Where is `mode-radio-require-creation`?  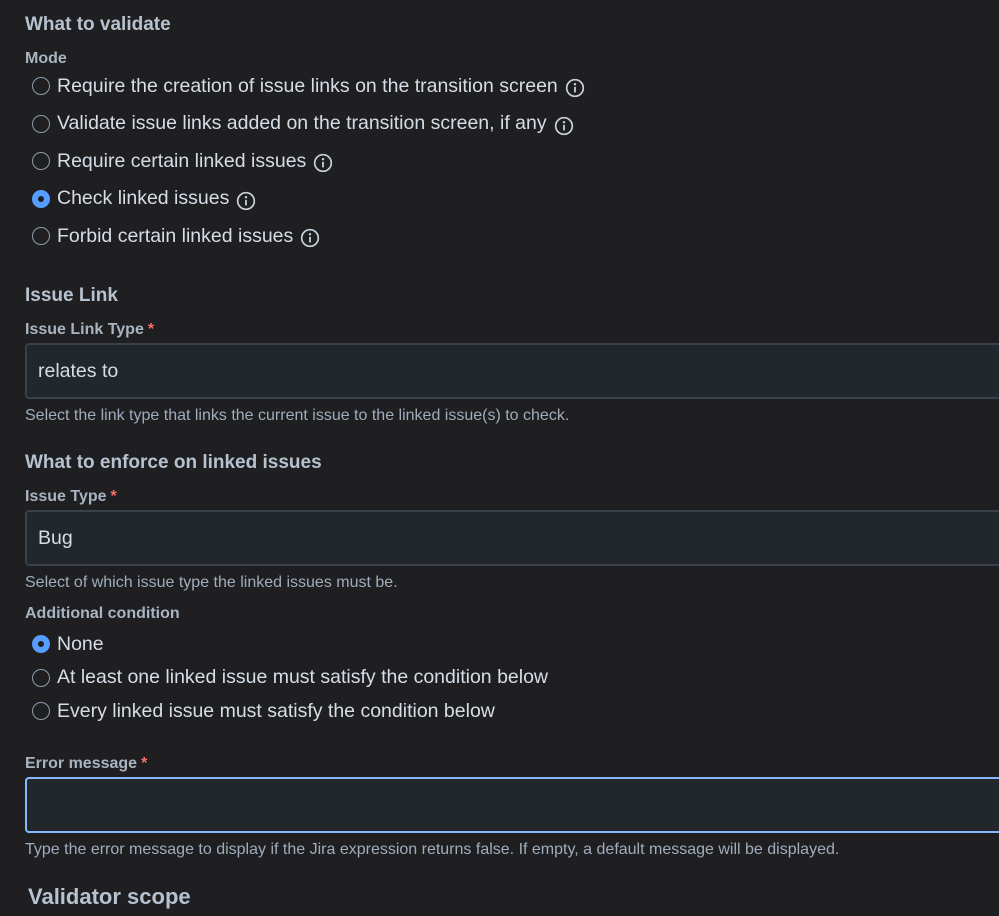 mode-radio-require-creation is located at coordinates (41, 86).